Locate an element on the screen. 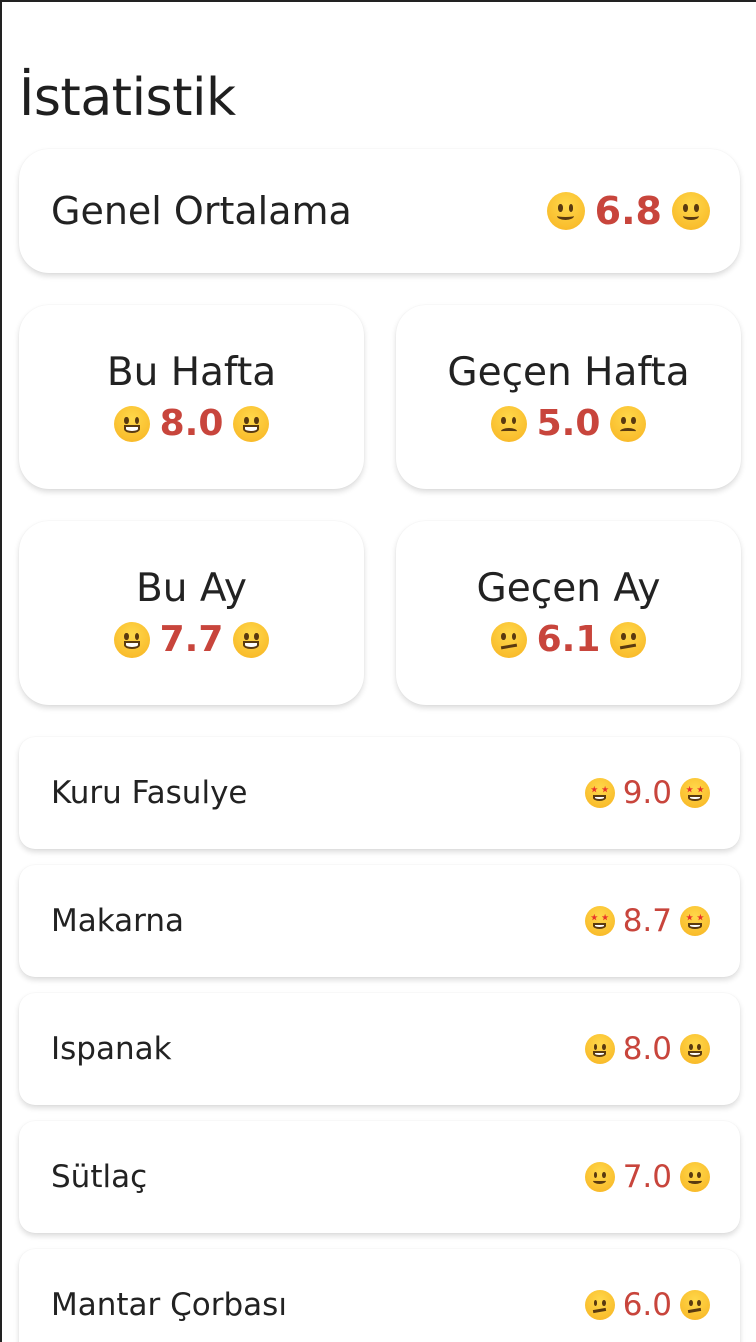  food-score: 9.0 is located at coordinates (647, 793).